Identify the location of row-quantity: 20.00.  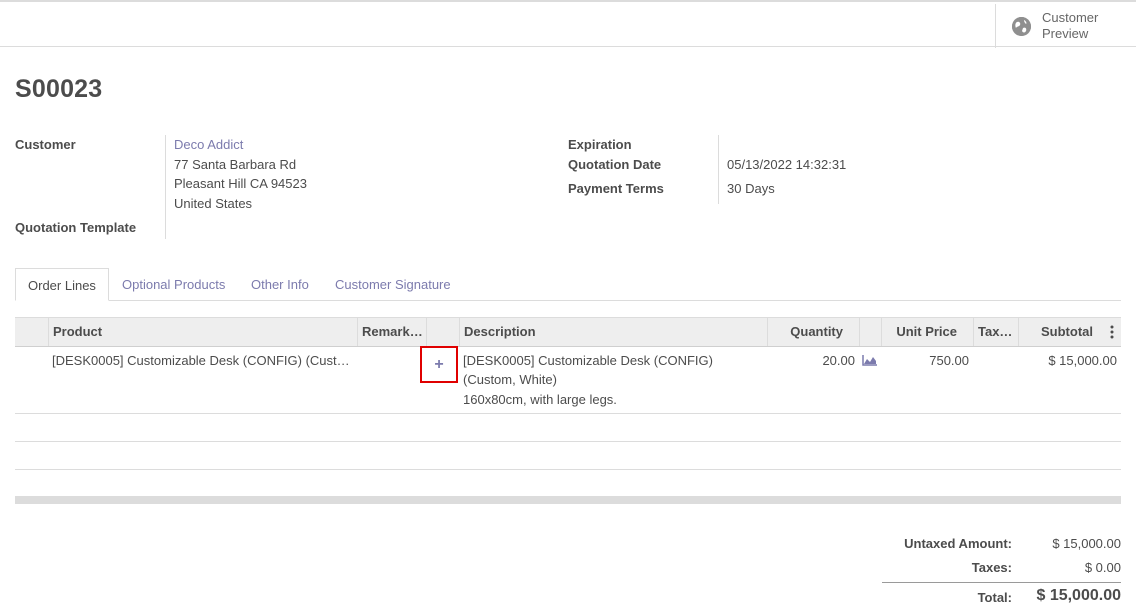
(811, 361).